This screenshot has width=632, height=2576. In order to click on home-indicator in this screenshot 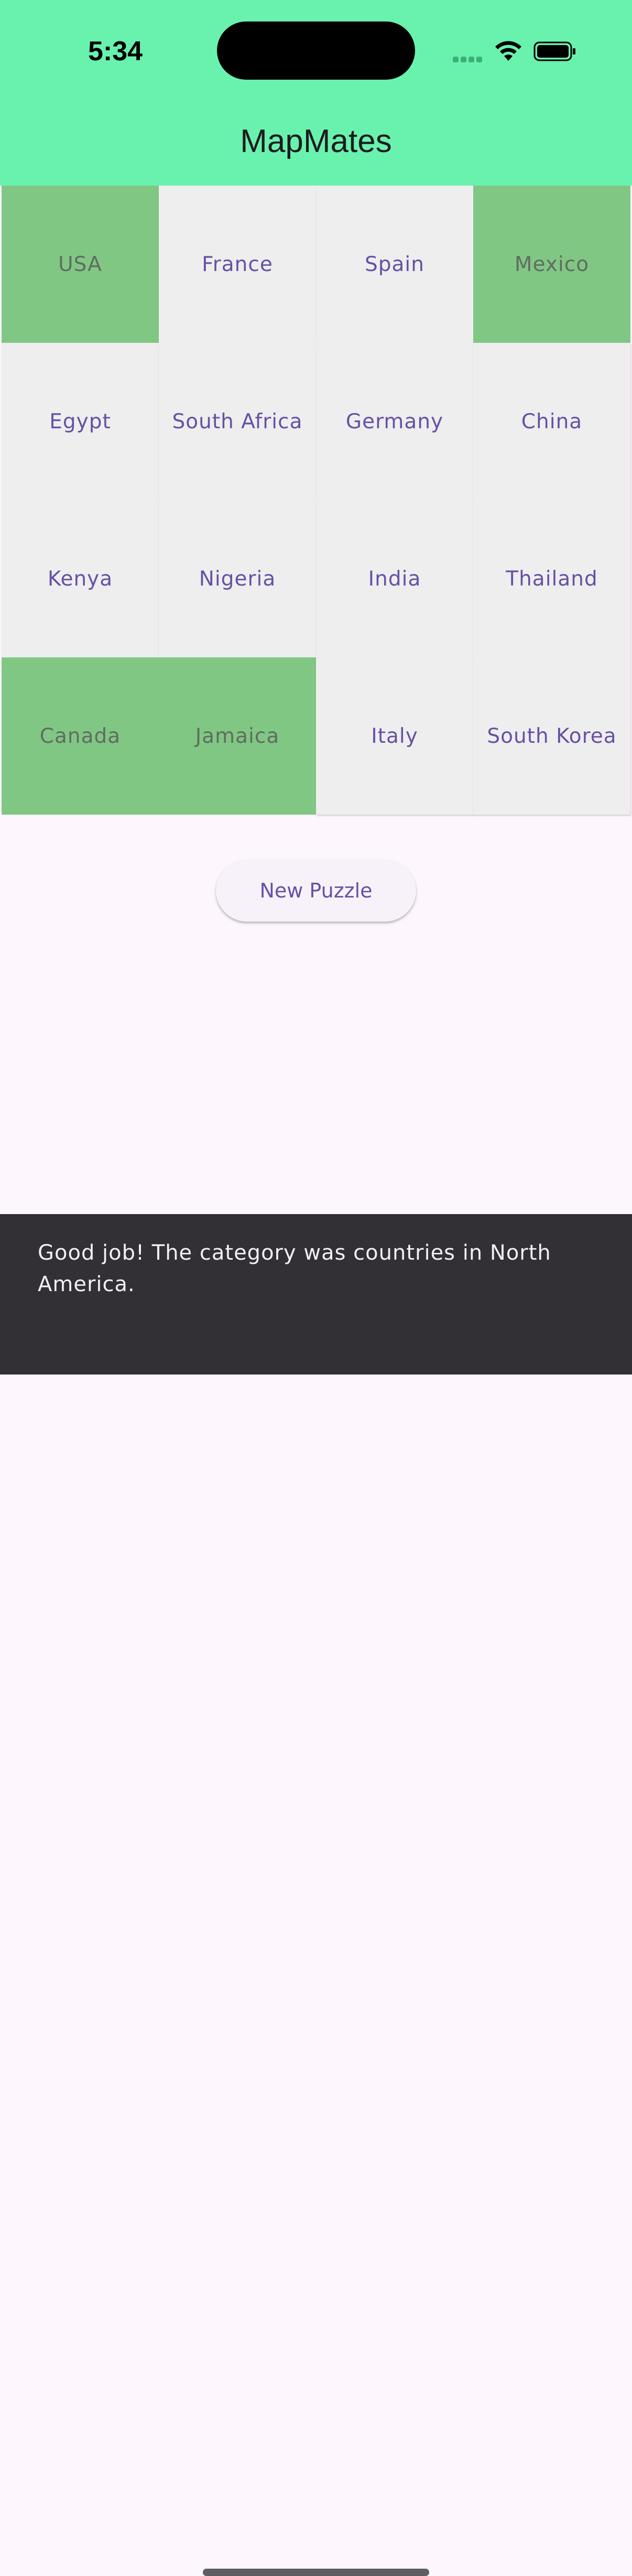, I will do `click(316, 2572)`.